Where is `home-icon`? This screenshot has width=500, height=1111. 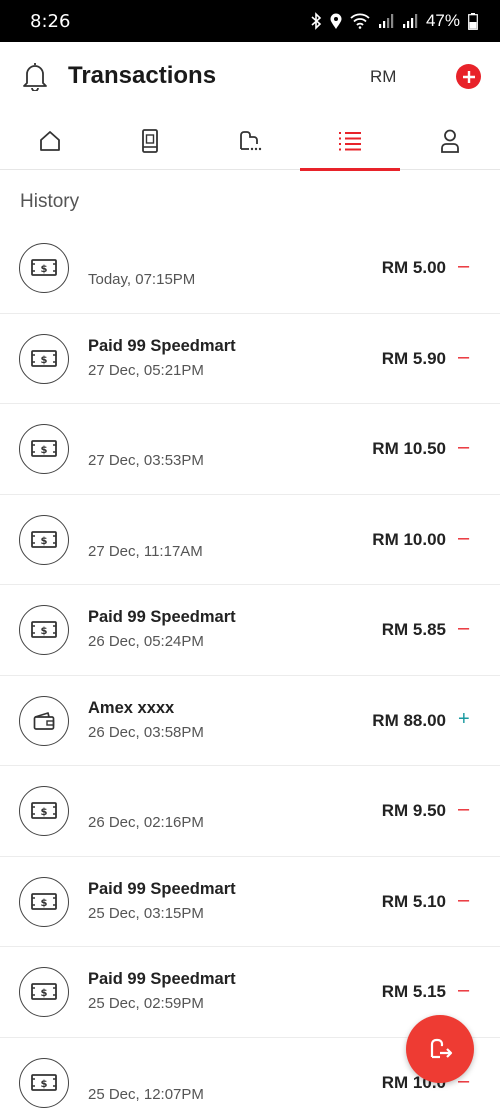
home-icon is located at coordinates (50, 141).